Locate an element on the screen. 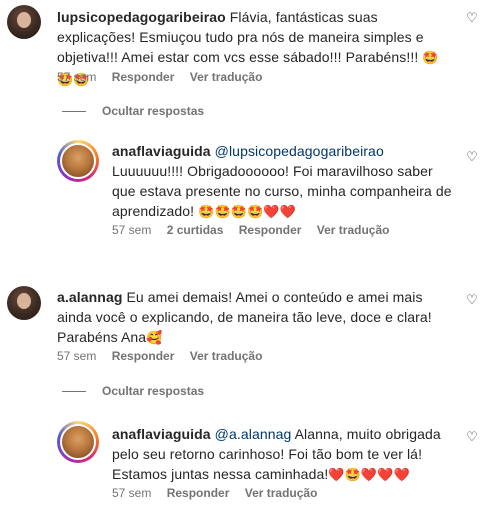 The width and height of the screenshot is (492, 509). likes-count: 2 curtidas is located at coordinates (195, 230).